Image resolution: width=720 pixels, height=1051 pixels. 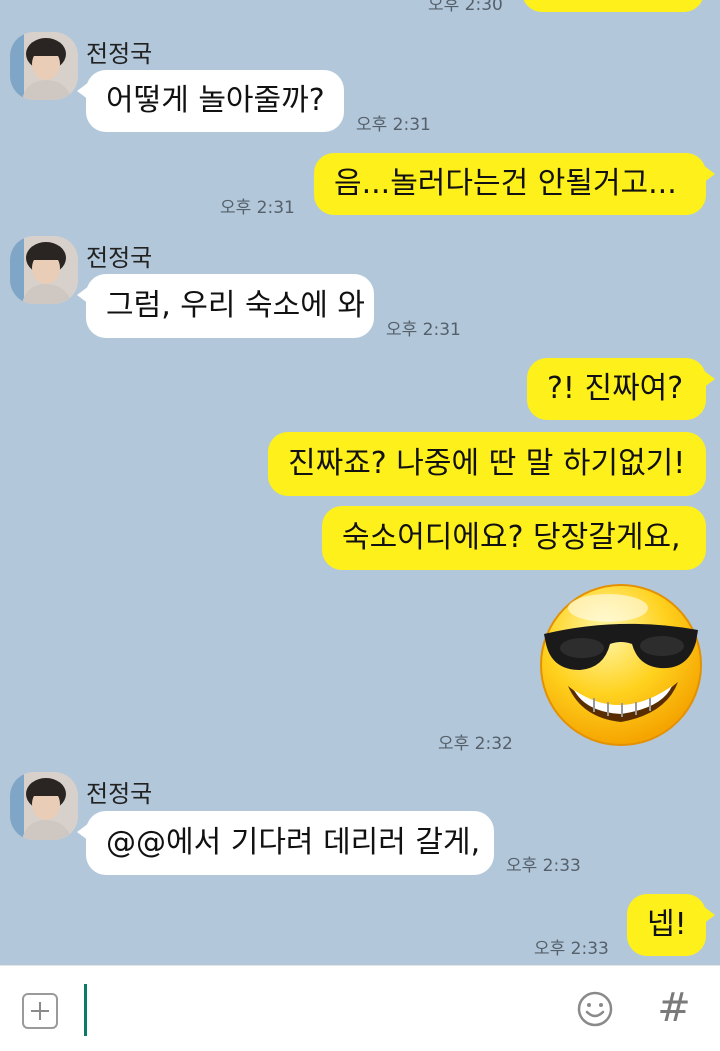 I want to click on message-input, so click(x=324, y=1011).